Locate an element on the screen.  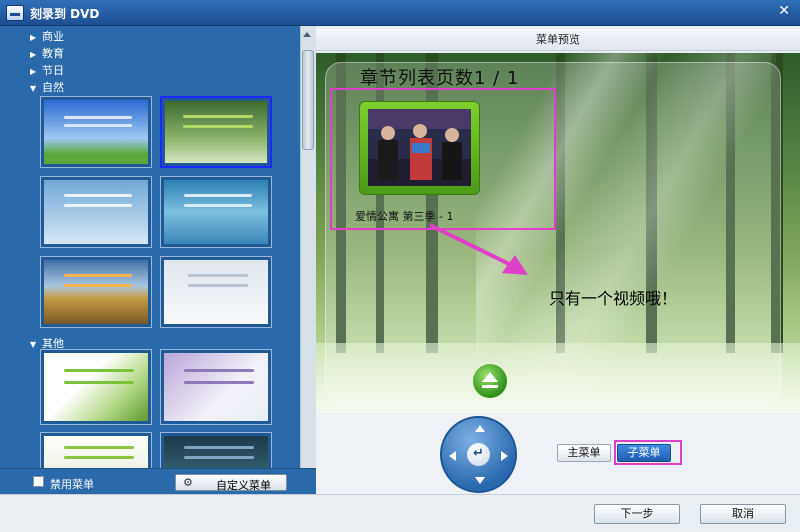
category-holiday: ▶ 节日 is located at coordinates (47, 70).